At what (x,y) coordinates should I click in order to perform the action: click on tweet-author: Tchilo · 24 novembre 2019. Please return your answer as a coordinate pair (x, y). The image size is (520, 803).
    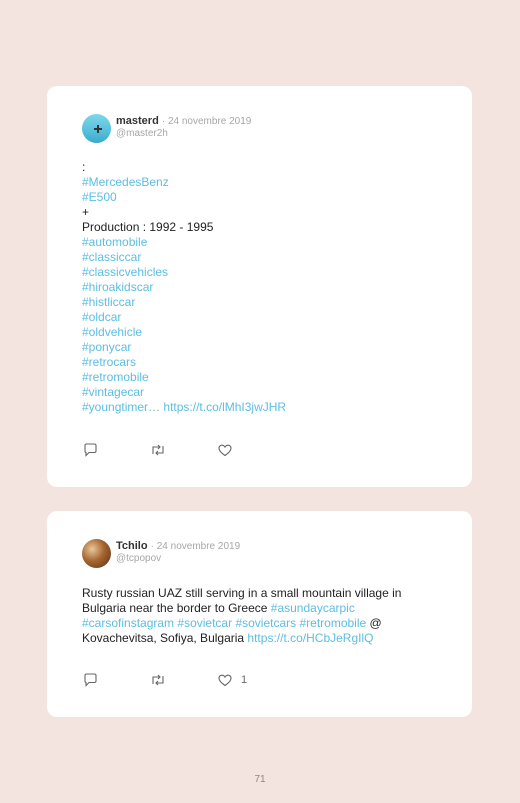
    Looking at the image, I should click on (178, 546).